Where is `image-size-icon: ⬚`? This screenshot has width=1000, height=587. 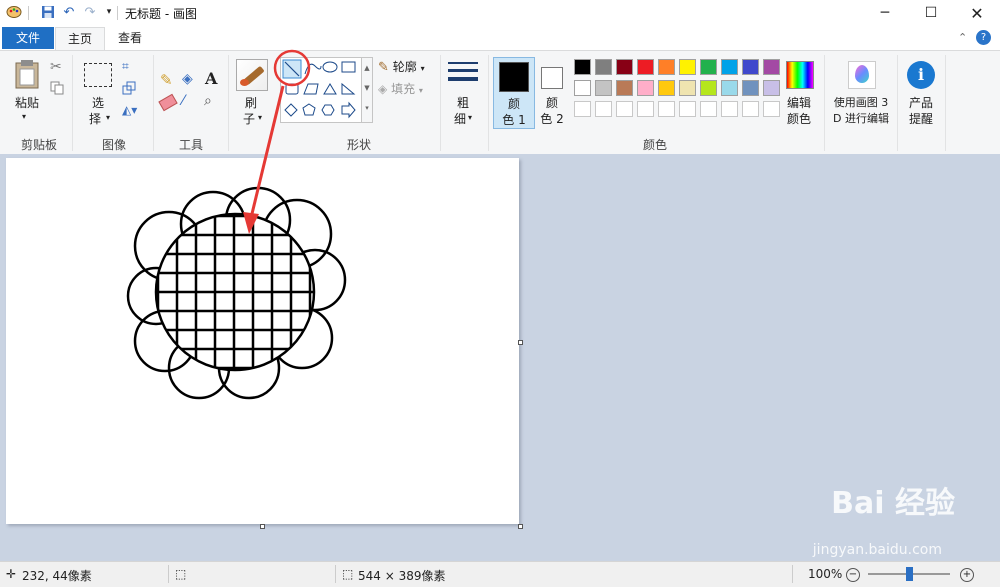 image-size-icon: ⬚ is located at coordinates (348, 574).